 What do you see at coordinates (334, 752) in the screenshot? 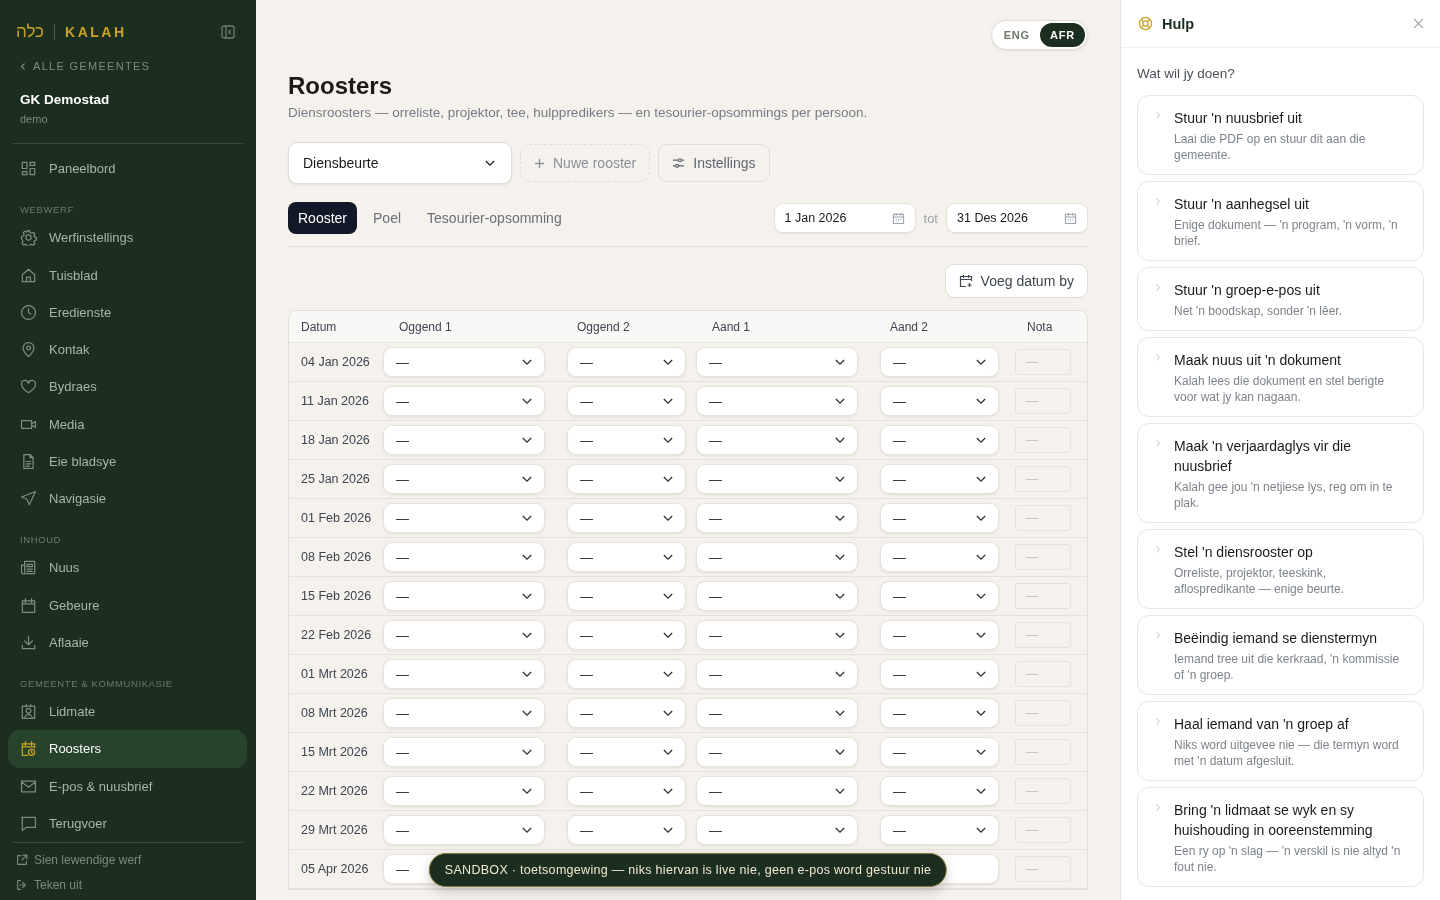
I see `date-cell-text: 15 Mrt 2026` at bounding box center [334, 752].